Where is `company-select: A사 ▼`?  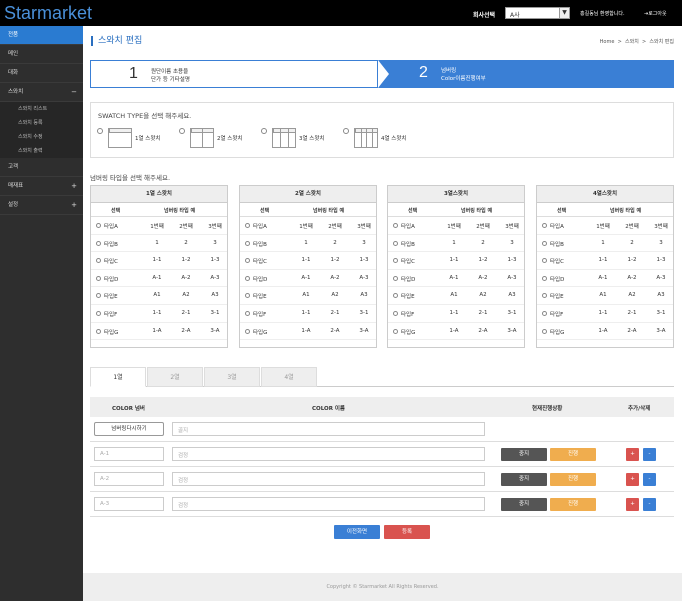
company-select: A사 ▼ is located at coordinates (537, 13).